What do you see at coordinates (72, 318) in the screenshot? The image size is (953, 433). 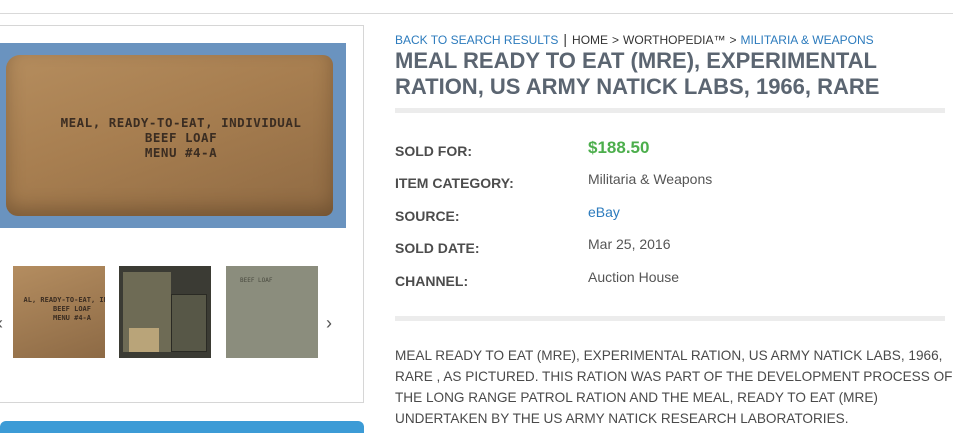 I see `thumbnail-print-line: MENU #4-A` at bounding box center [72, 318].